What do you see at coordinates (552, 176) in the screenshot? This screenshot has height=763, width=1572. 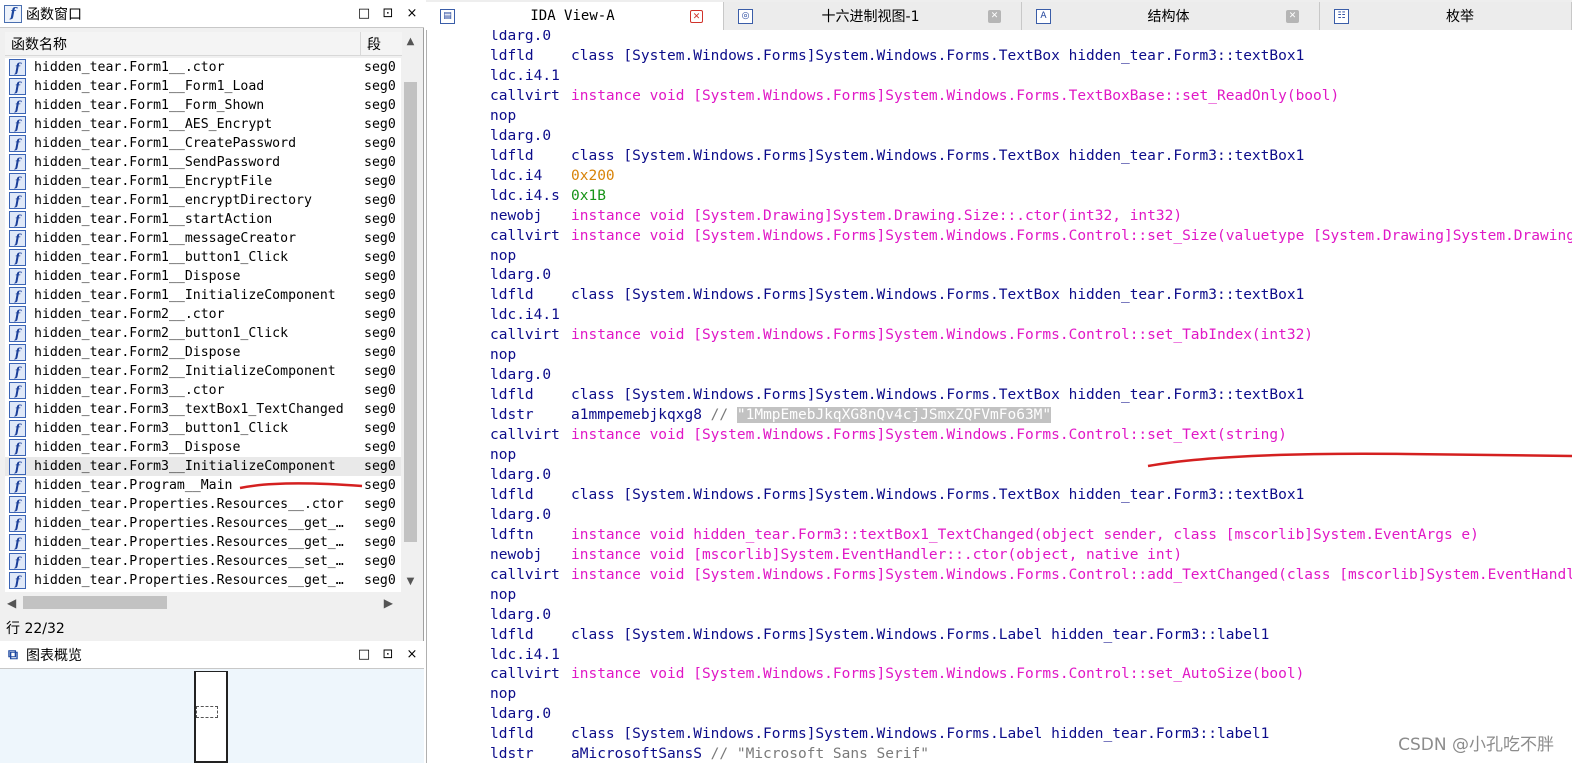 I see `code-line: ldc.i4 0x200` at bounding box center [552, 176].